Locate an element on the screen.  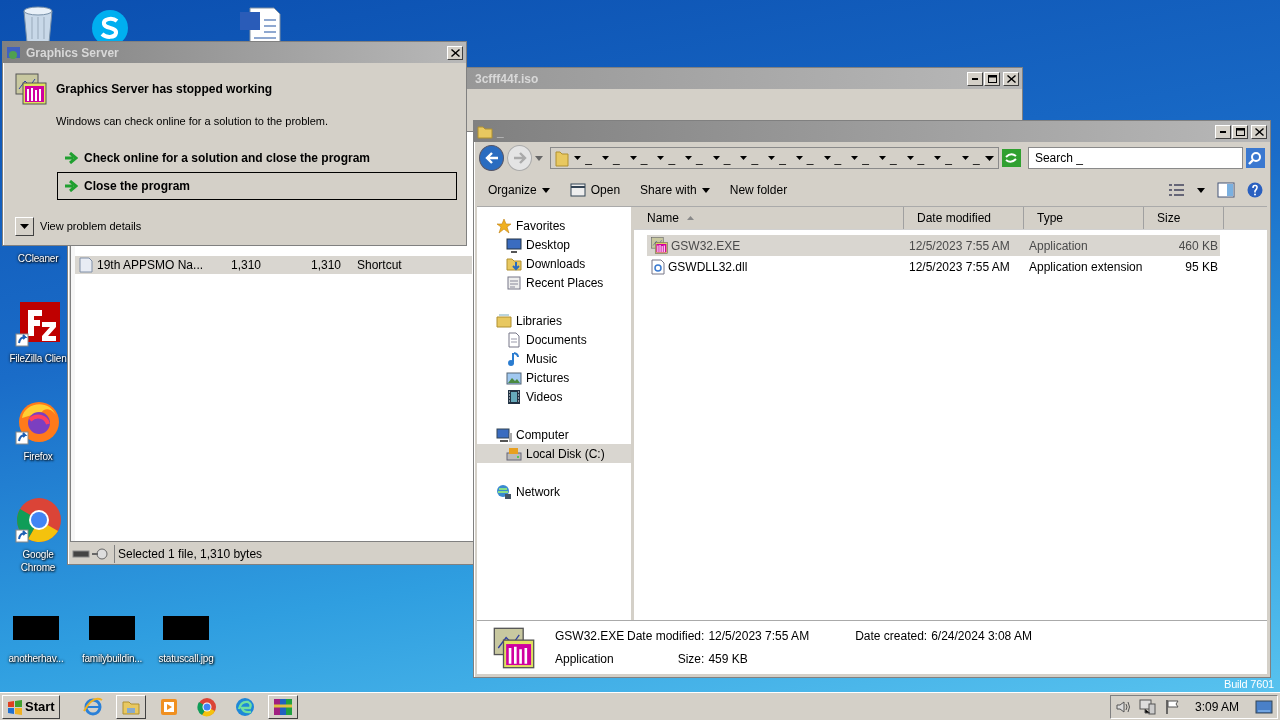
window-title: Graphics Server is located at coordinates (72, 53).